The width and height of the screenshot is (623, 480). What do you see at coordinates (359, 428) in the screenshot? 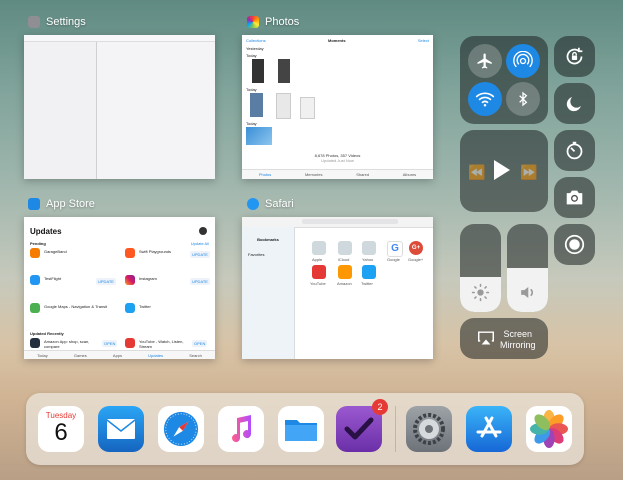
I see `checkmark-icon` at bounding box center [359, 428].